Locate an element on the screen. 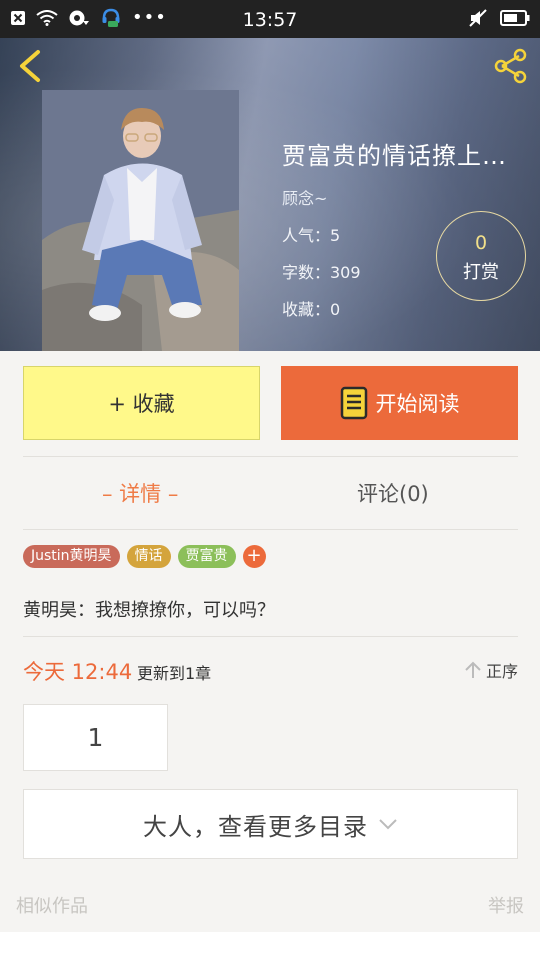 This screenshot has height=960, width=540. arrow-up-icon is located at coordinates (473, 669).